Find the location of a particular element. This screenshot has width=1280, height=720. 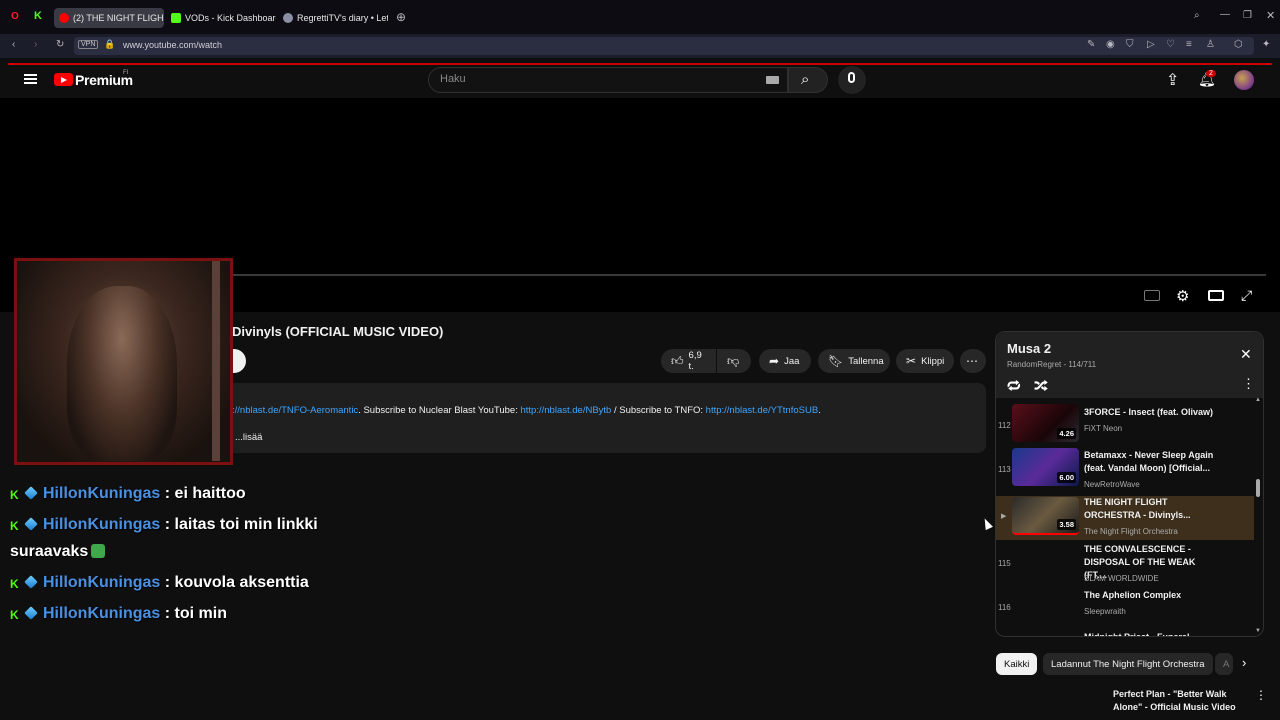

search-tabs-icon: ⌕ is located at coordinates (1197, 15).